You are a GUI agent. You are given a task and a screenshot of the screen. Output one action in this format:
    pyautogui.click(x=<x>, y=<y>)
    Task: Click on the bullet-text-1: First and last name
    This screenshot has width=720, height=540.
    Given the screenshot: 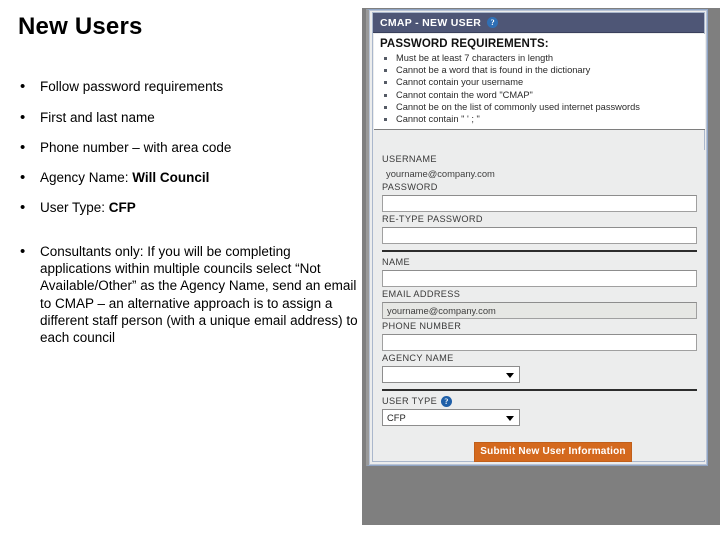 What is the action you would take?
    pyautogui.click(x=97, y=117)
    